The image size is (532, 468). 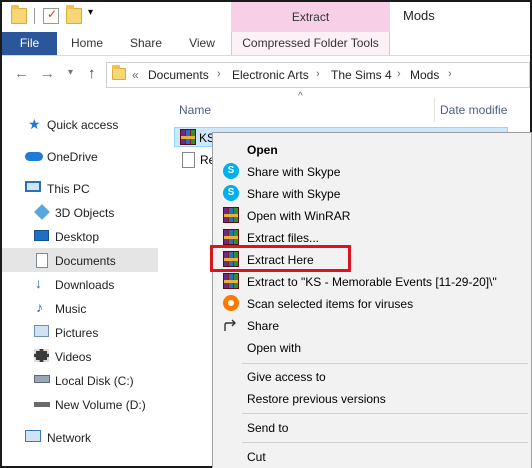 What do you see at coordinates (231, 325) in the screenshot?
I see `share-icon` at bounding box center [231, 325].